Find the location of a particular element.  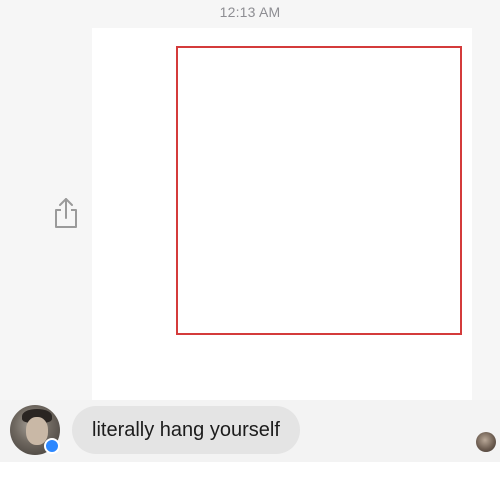

bottom-strip is located at coordinates (250, 473).